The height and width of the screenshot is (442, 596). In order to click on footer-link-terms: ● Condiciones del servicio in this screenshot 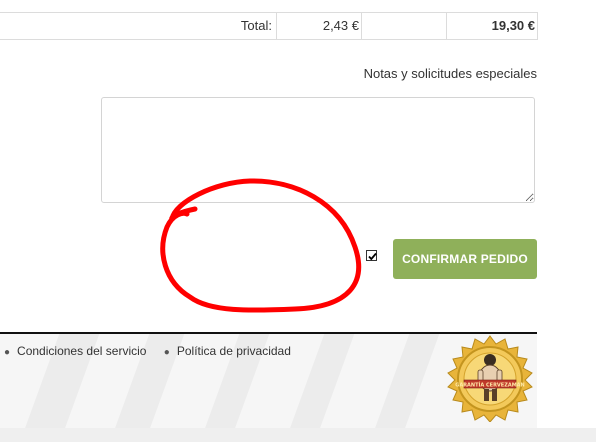, I will do `click(75, 351)`.